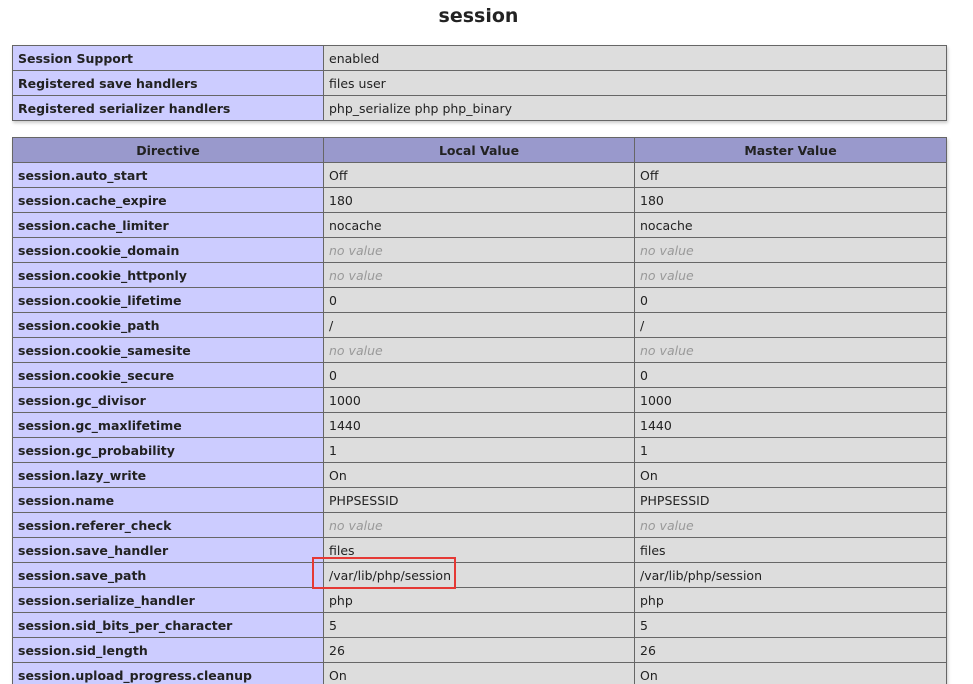 The width and height of the screenshot is (973, 684). What do you see at coordinates (790, 575) in the screenshot?
I see `master-value: /var/lib/php/session` at bounding box center [790, 575].